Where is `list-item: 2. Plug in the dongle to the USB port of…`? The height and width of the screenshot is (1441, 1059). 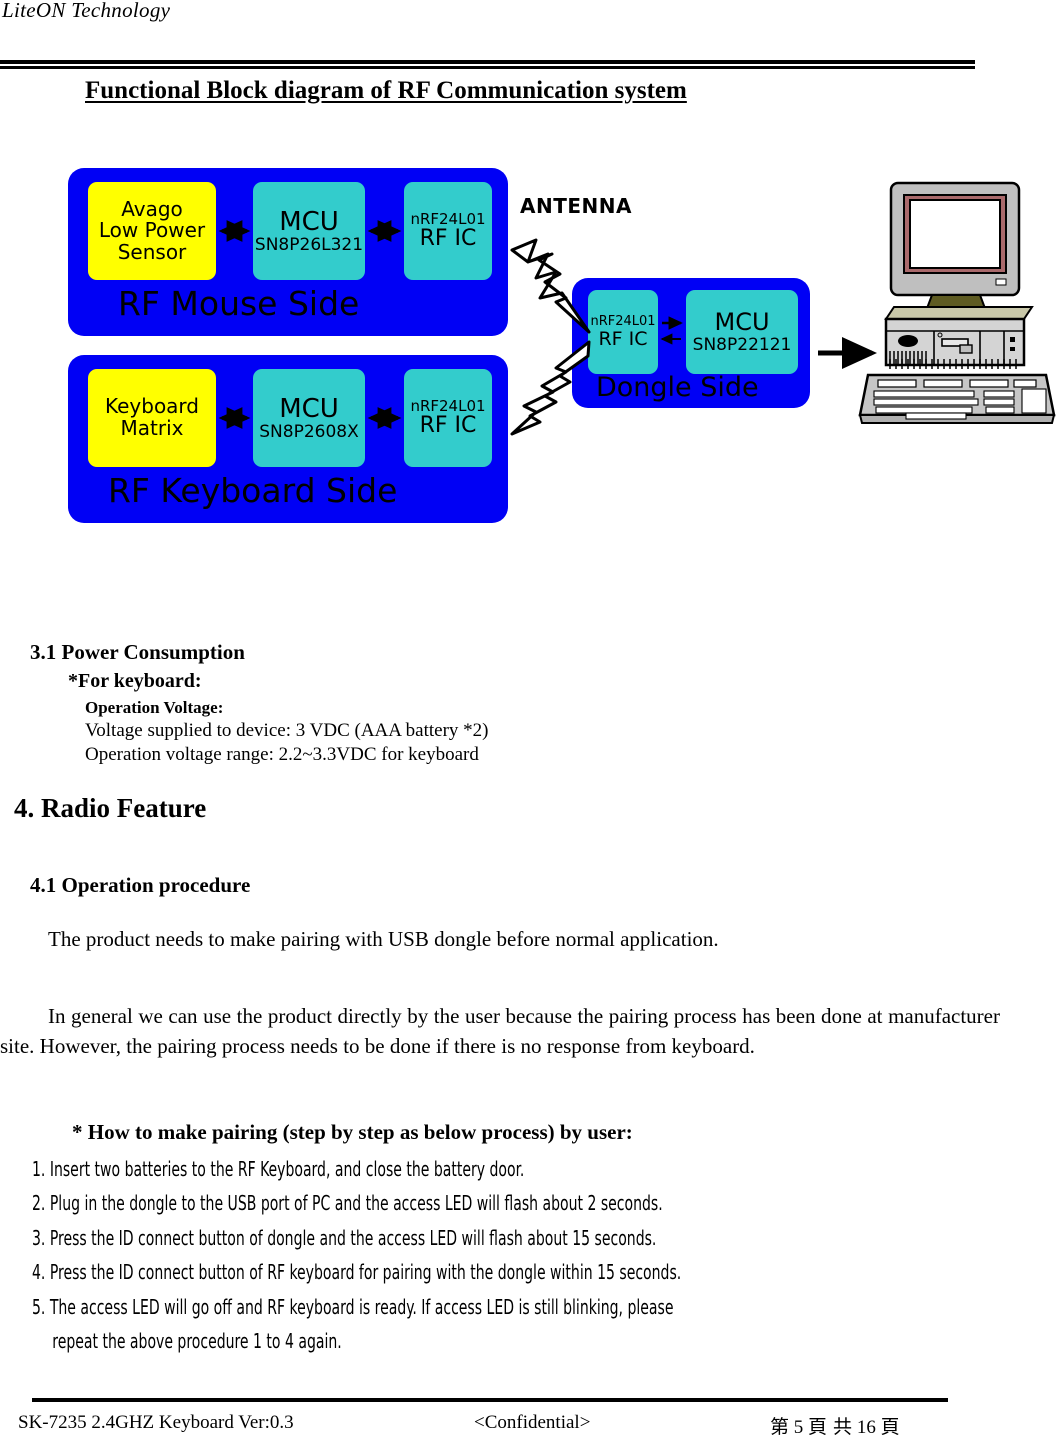 list-item: 2. Plug in the dongle to the USB port of… is located at coordinates (347, 1203).